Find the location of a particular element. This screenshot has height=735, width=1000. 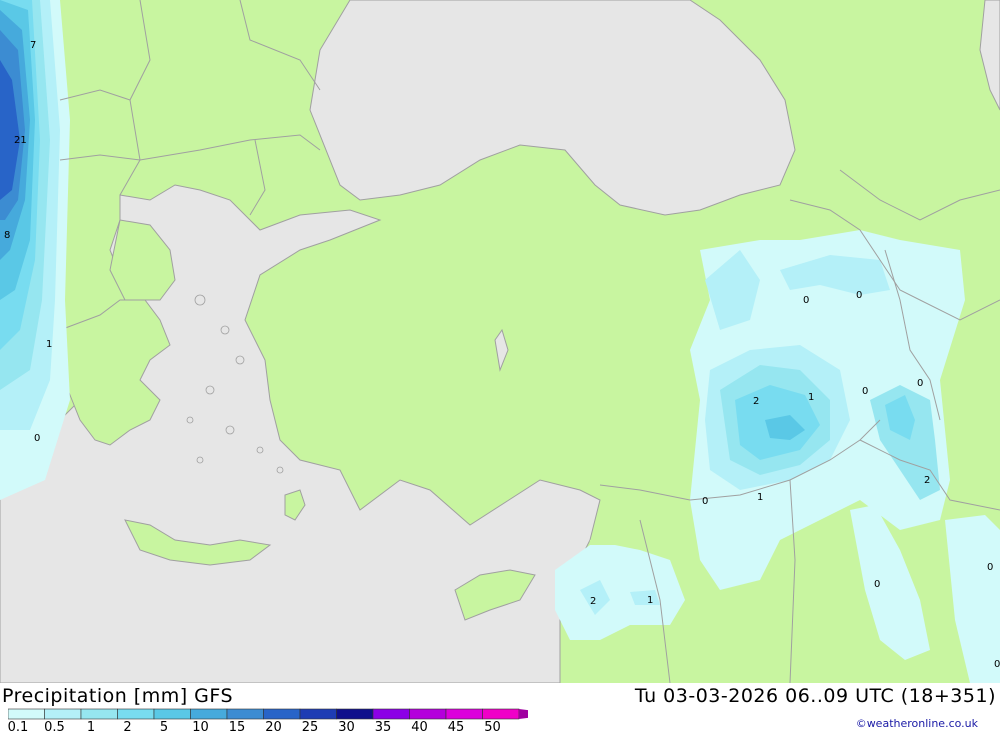

label-1-west: 1 is located at coordinates (49, 344).